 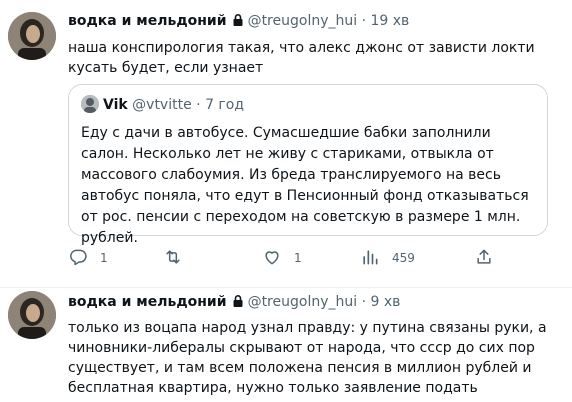 What do you see at coordinates (78, 258) in the screenshot?
I see `reply-icon` at bounding box center [78, 258].